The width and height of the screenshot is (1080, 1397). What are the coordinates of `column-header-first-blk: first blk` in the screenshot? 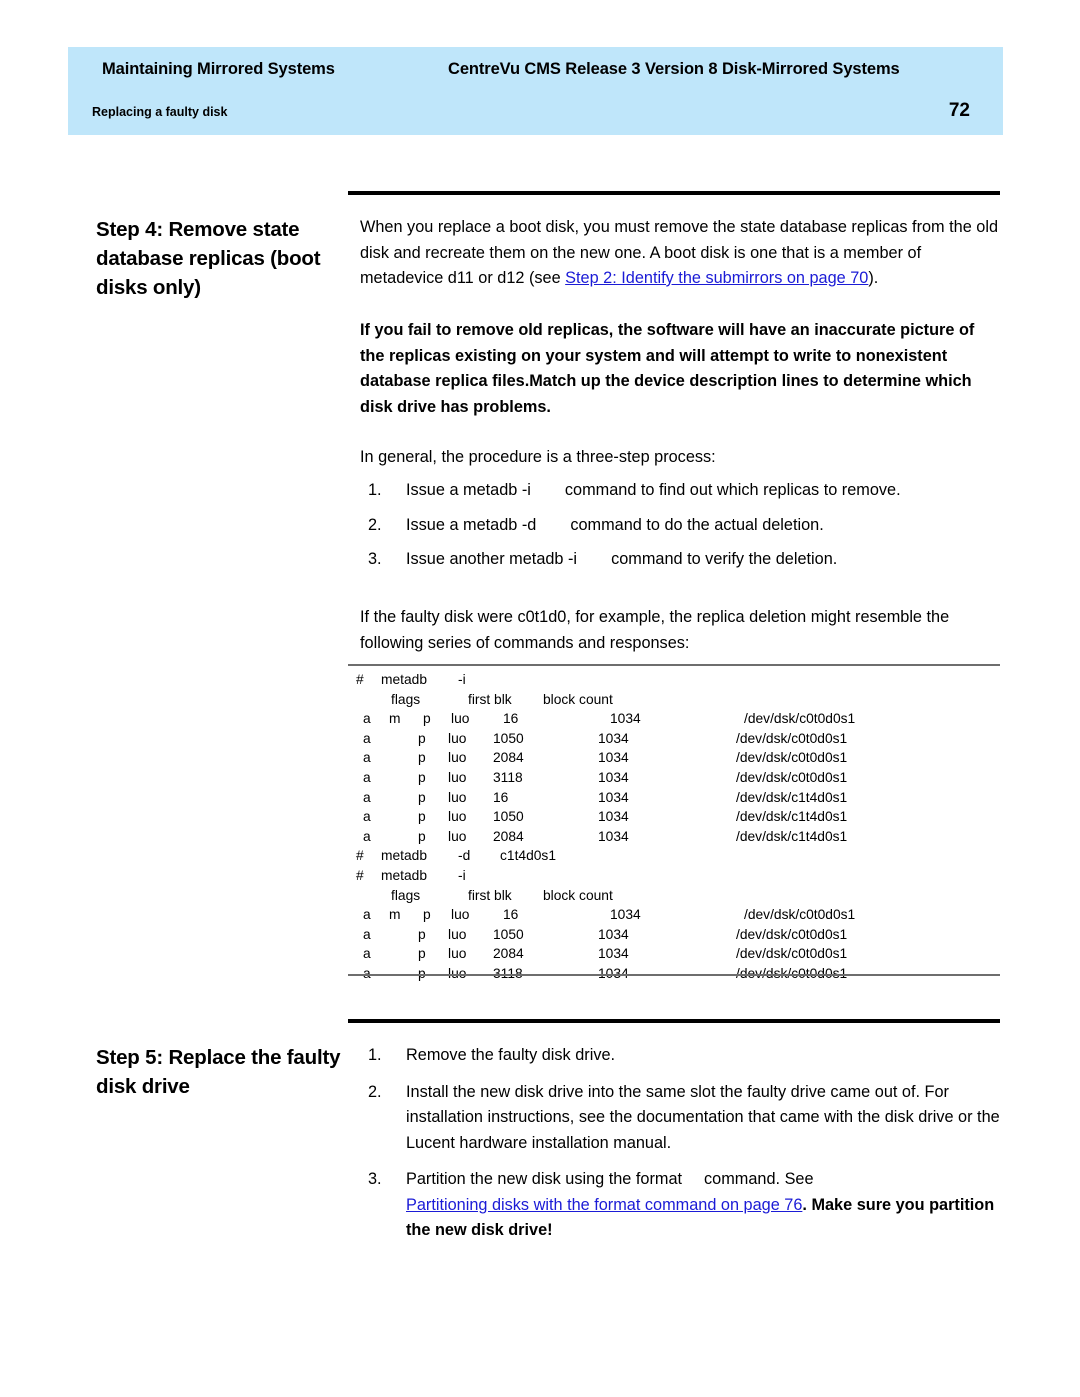 It's located at (490, 699).